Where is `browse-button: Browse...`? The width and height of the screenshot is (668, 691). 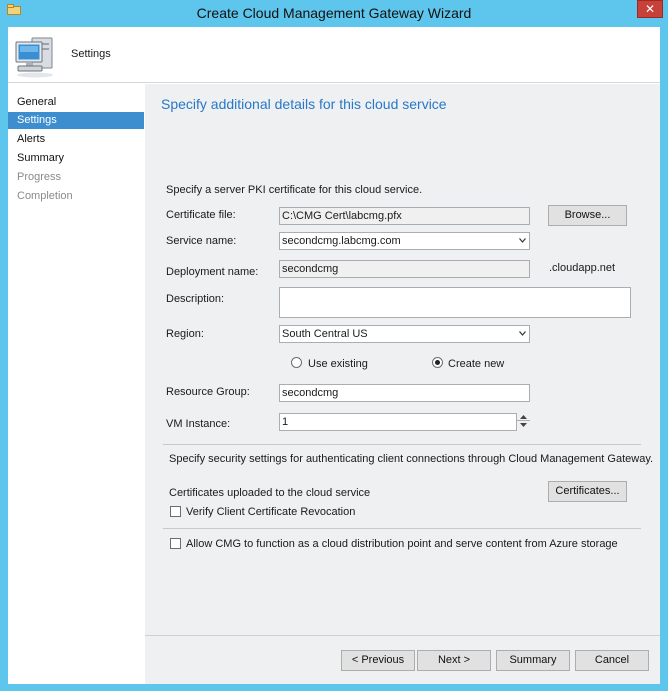
browse-button: Browse... is located at coordinates (587, 215).